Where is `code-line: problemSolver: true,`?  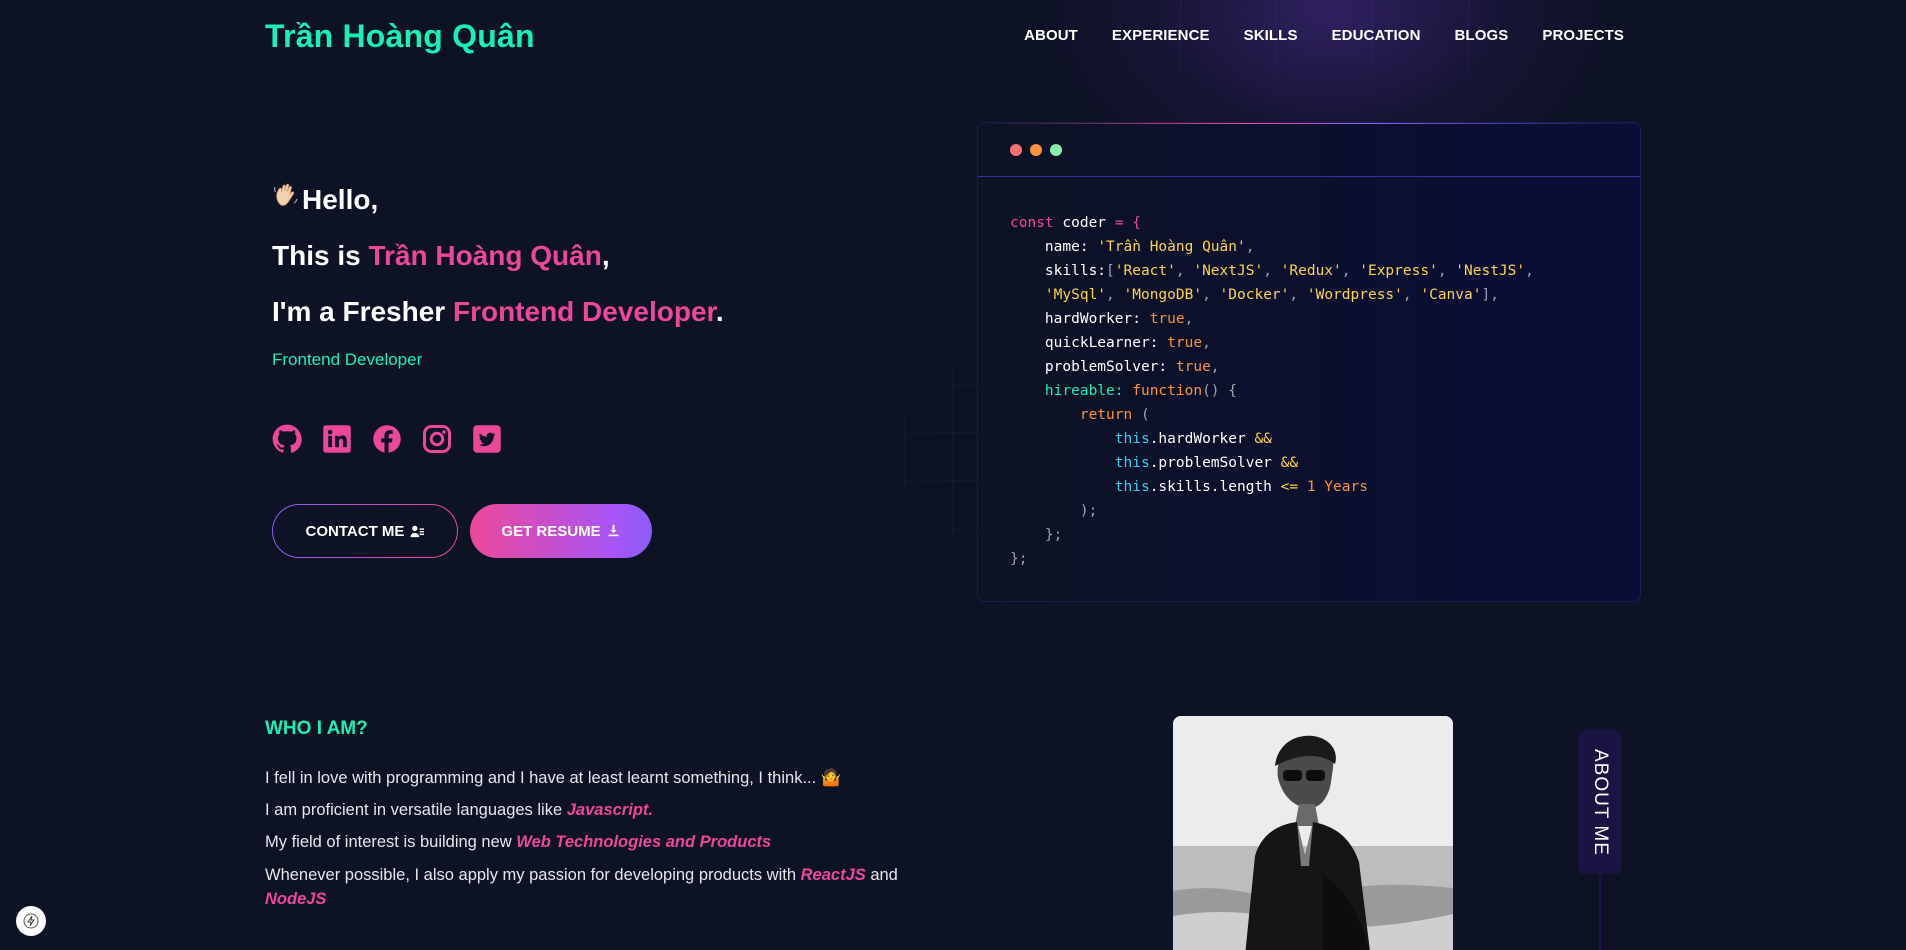 code-line: problemSolver: true, is located at coordinates (1309, 367).